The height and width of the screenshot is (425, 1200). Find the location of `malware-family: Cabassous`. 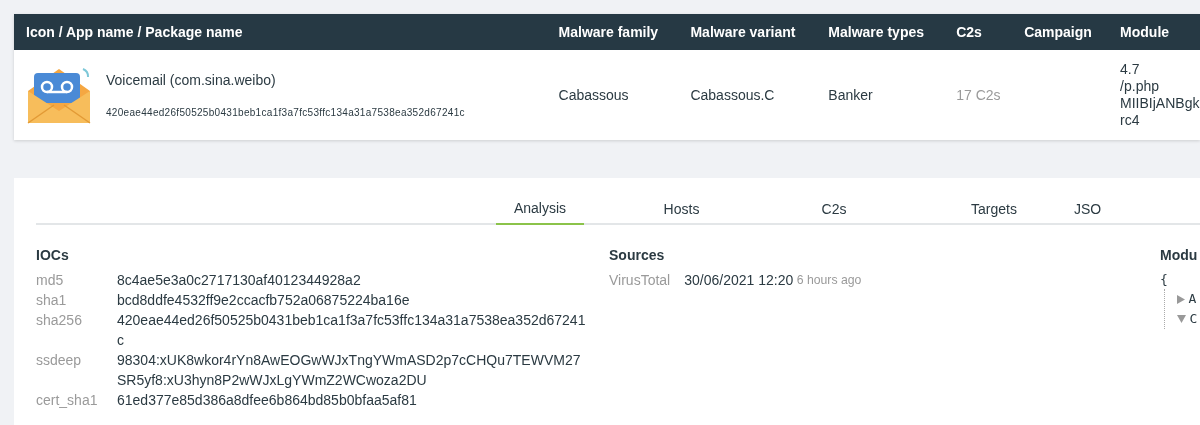

malware-family: Cabassous is located at coordinates (593, 94).